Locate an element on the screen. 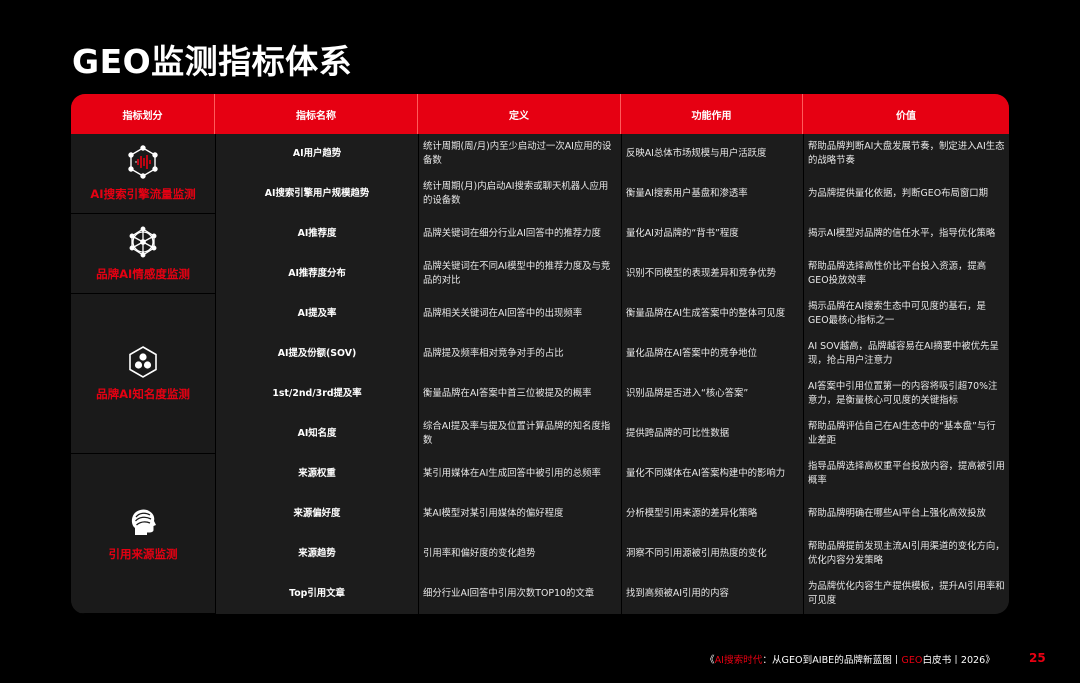 This screenshot has width=1080, height=683. footer-citation: 《AI搜索时代：从GEO到AIBE的品牌新蓝图丨GEO白皮书丨2026》 is located at coordinates (850, 659).